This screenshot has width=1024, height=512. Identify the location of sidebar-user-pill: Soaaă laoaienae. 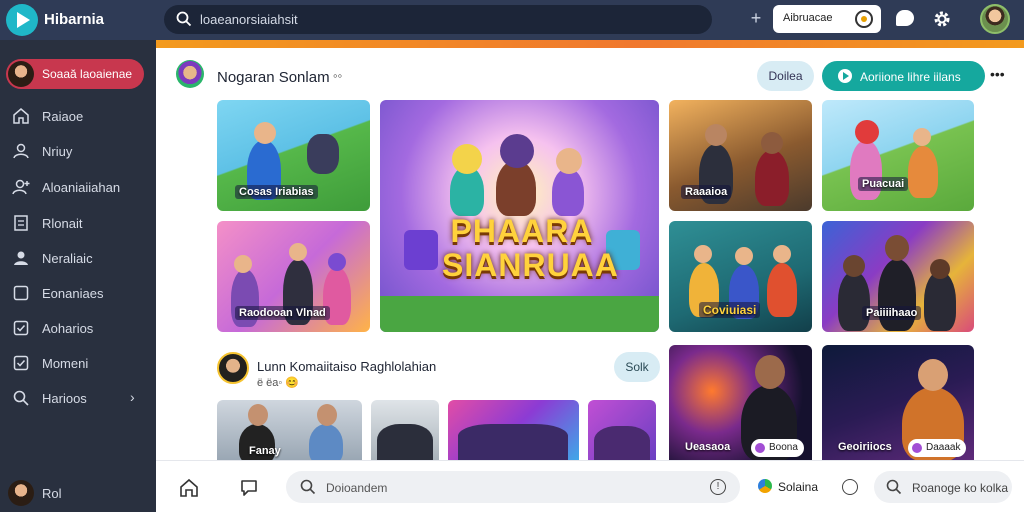
(75, 74).